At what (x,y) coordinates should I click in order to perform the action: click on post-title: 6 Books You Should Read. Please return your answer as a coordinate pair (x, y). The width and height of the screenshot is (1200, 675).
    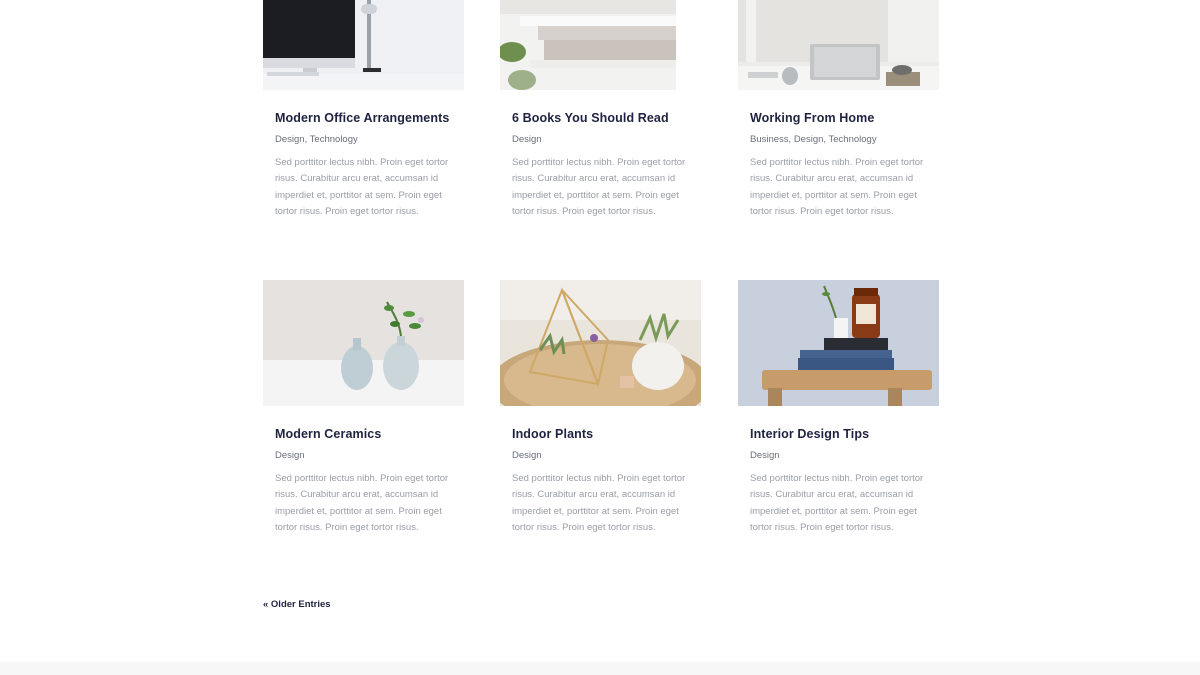
    Looking at the image, I should click on (600, 118).